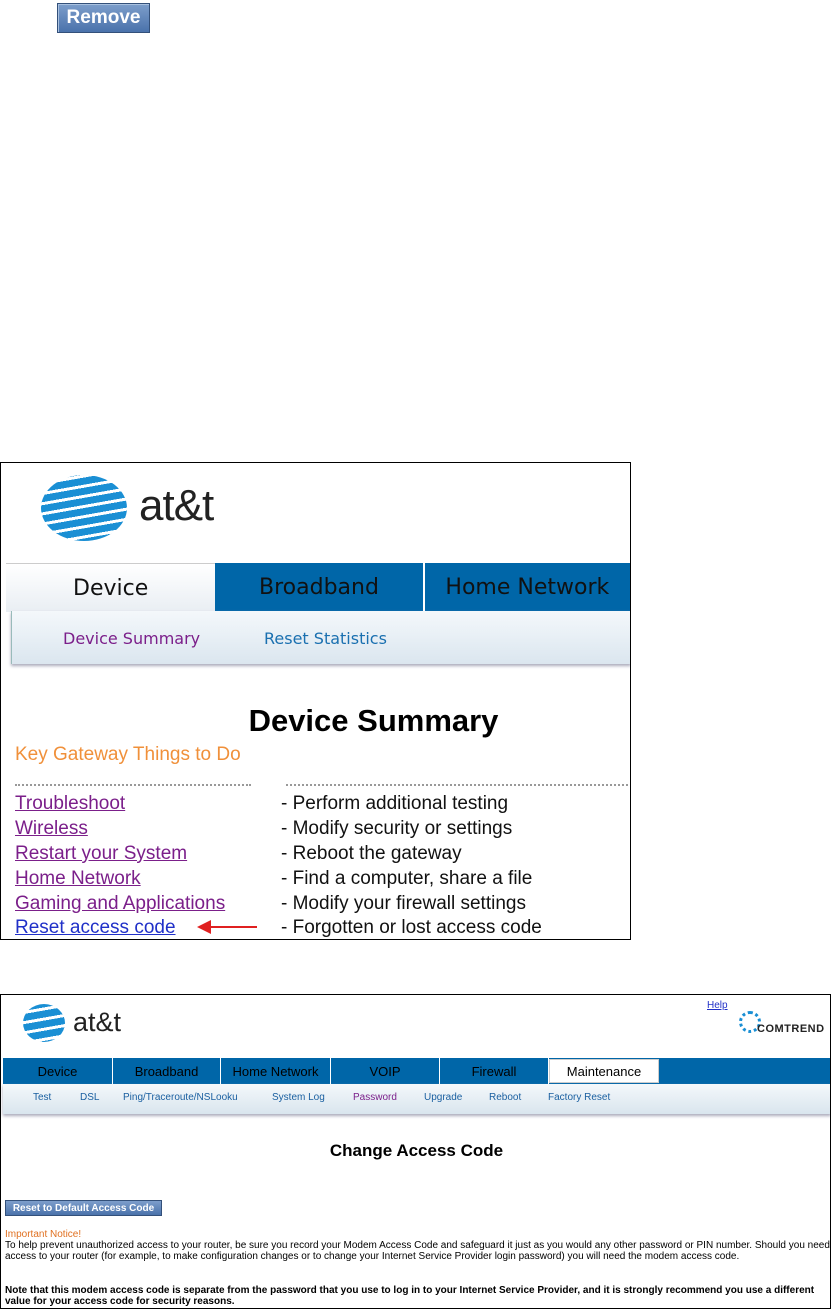 This screenshot has width=831, height=1309. What do you see at coordinates (494, 1071) in the screenshot?
I see `tab-firewall: Firewall` at bounding box center [494, 1071].